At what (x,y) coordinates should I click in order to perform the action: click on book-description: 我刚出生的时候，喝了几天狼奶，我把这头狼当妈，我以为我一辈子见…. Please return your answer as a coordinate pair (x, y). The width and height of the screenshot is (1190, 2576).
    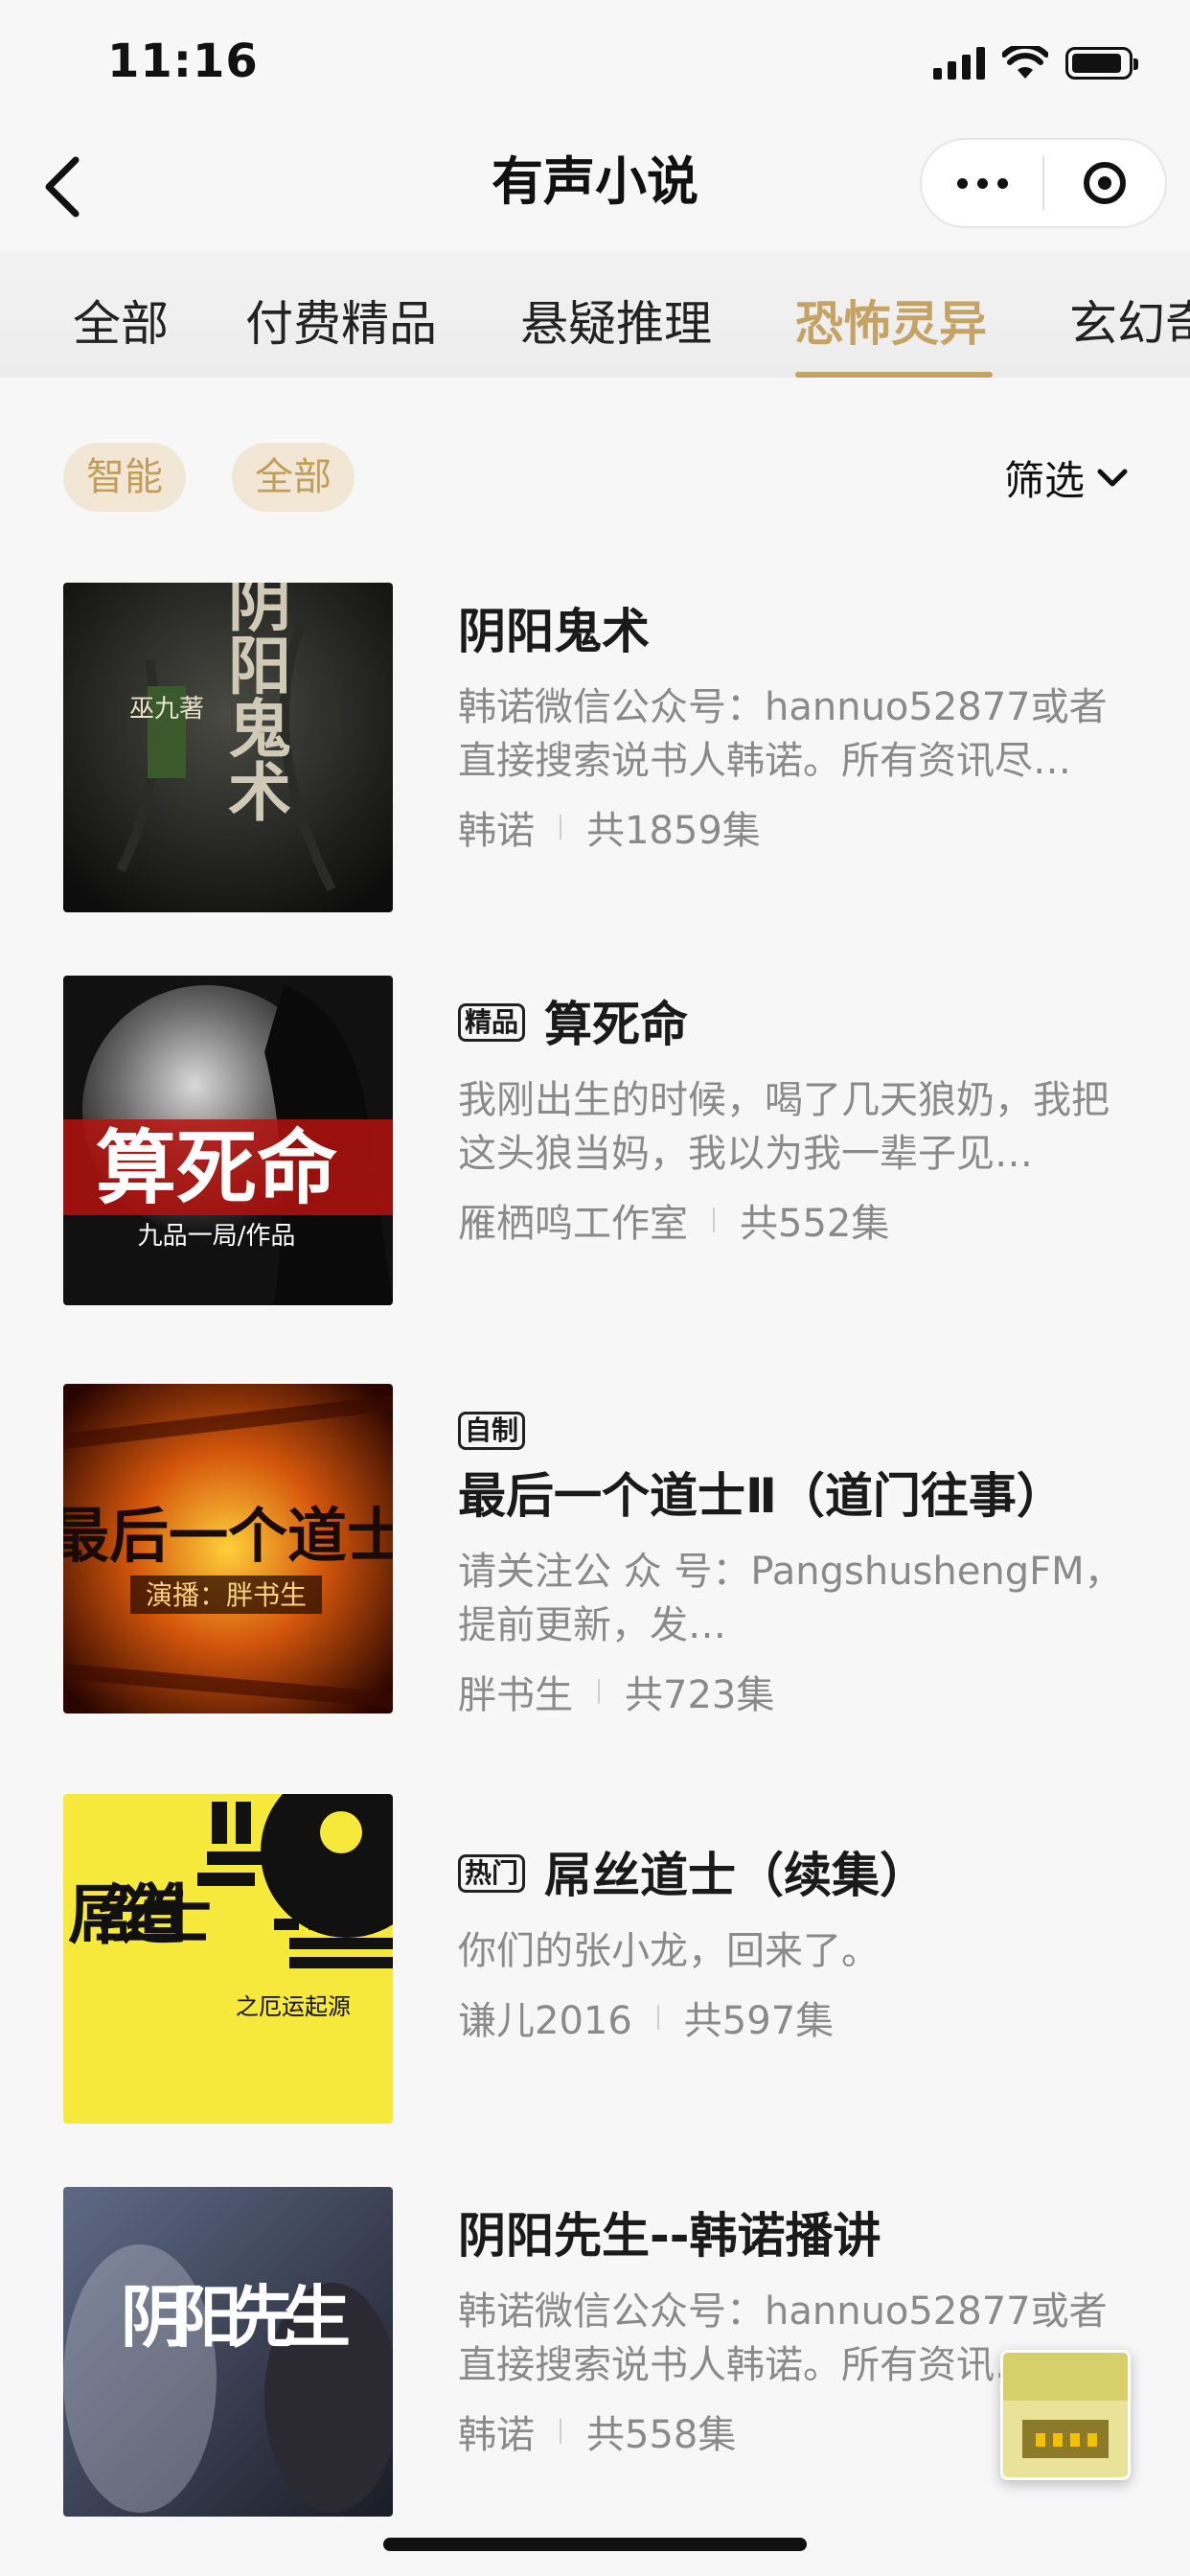
    Looking at the image, I should click on (784, 1127).